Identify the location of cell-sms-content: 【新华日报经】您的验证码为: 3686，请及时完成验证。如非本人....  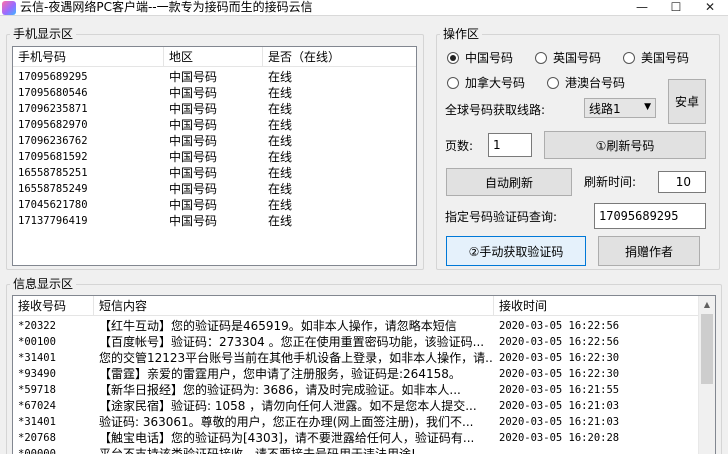
(280, 390).